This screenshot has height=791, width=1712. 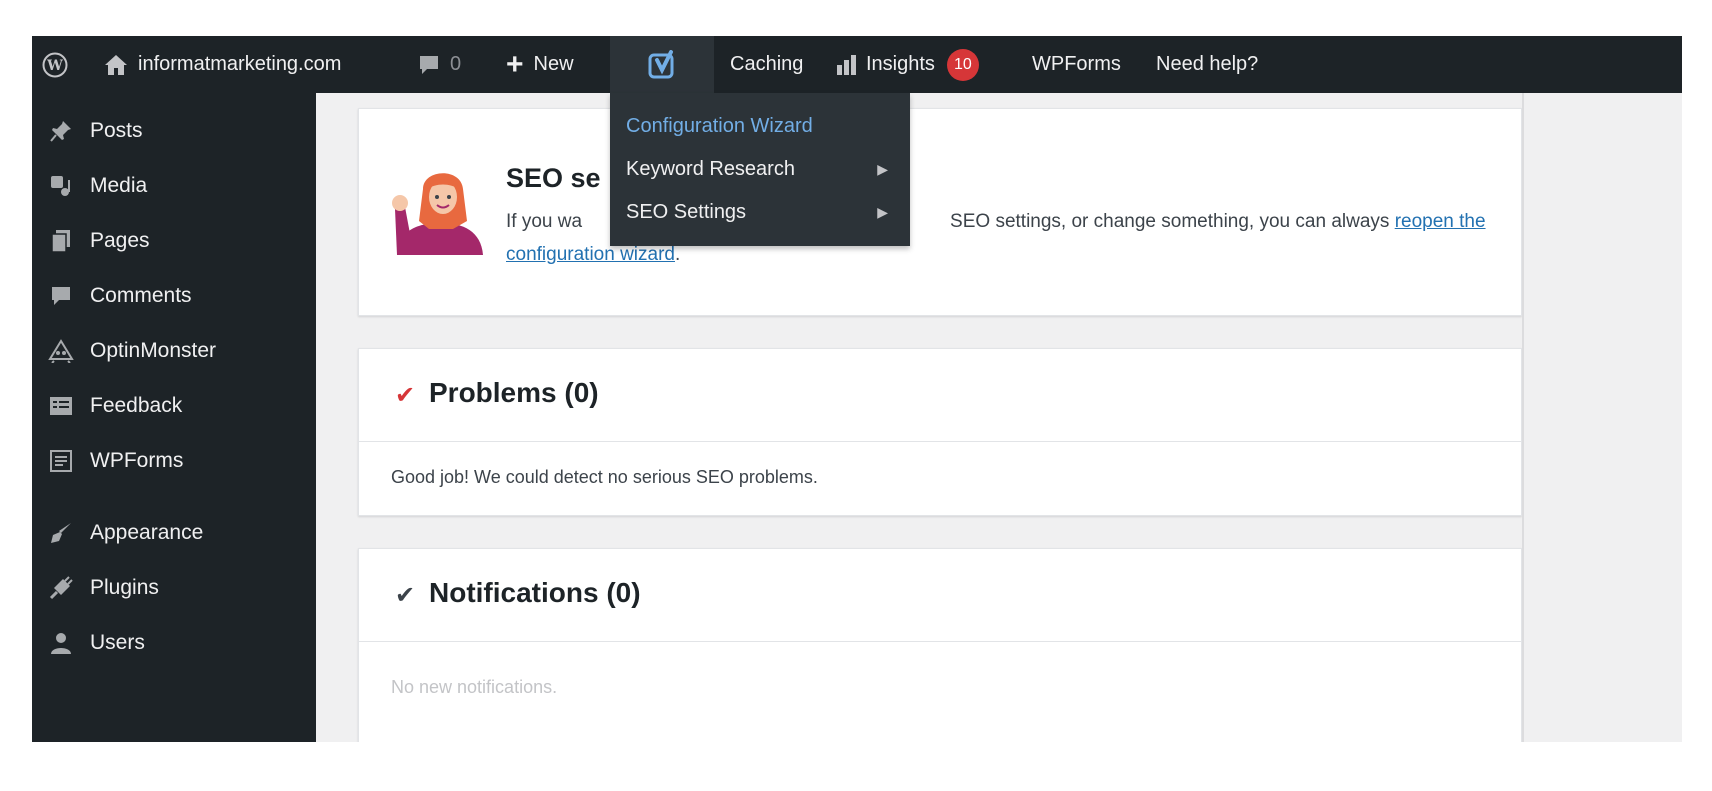 I want to click on site-name-link: informatmarketing.com, so click(x=222, y=64).